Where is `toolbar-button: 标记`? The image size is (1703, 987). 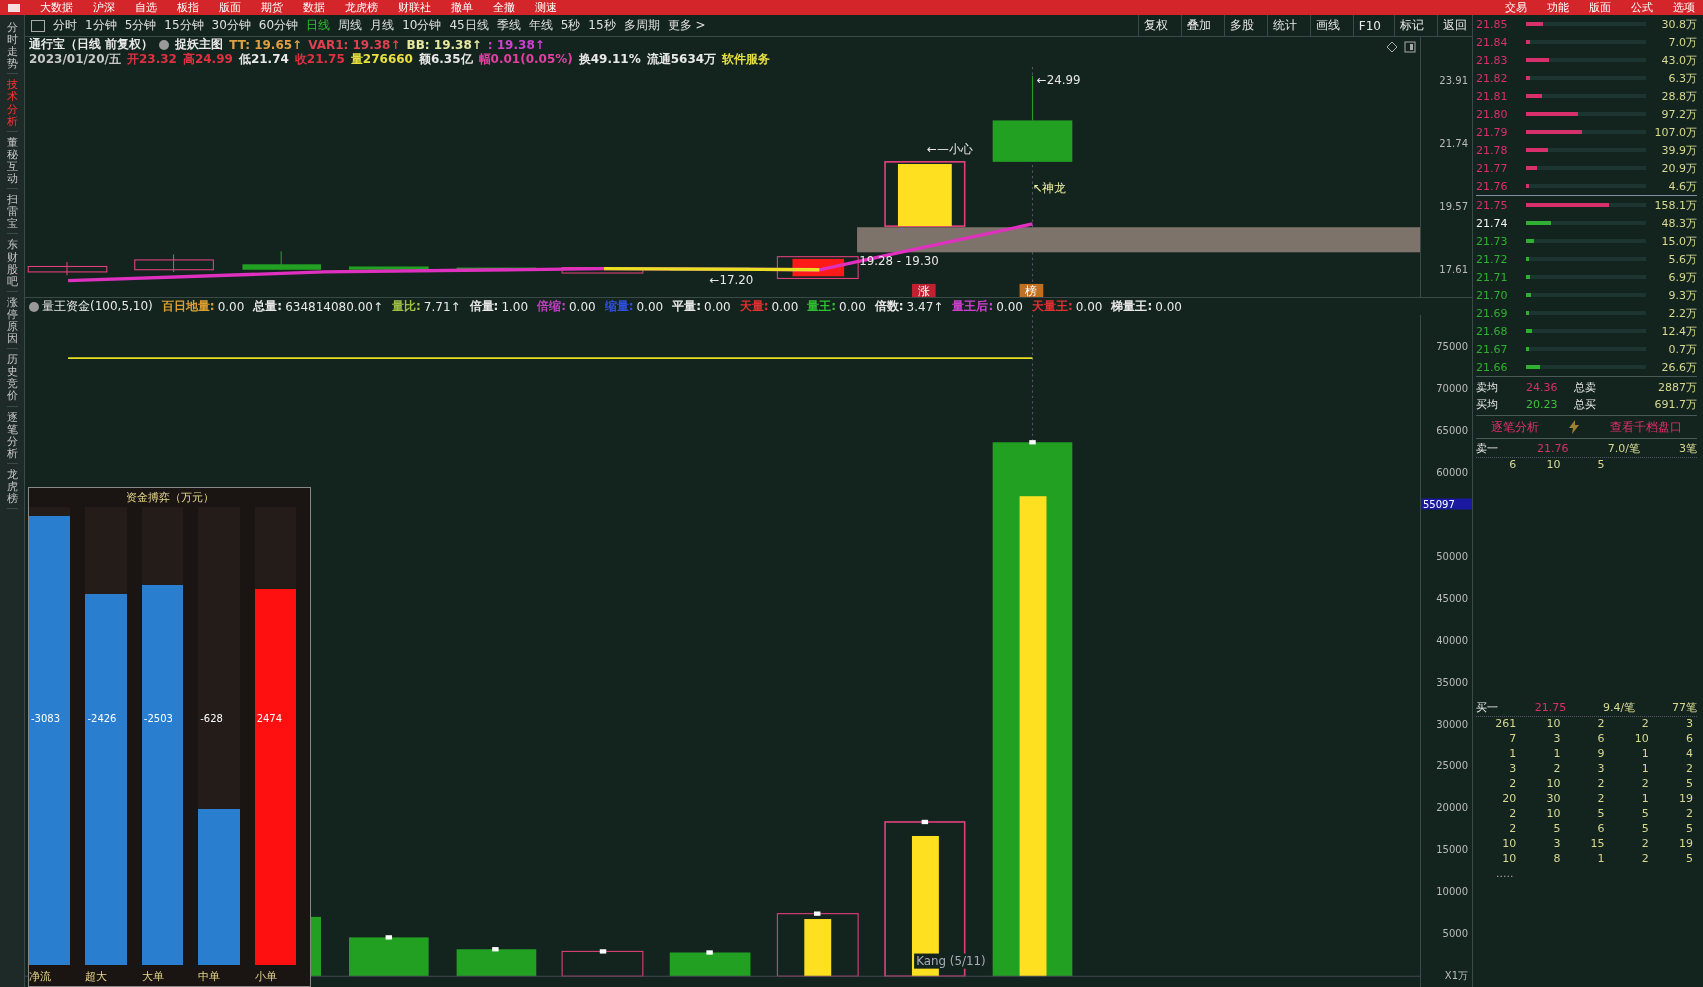
toolbar-button: 标记 is located at coordinates (1411, 25).